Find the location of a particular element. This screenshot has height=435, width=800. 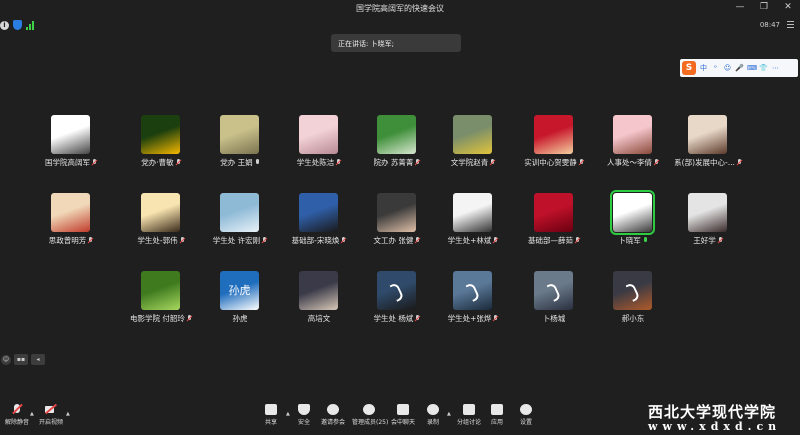

participant-tile: 党办·曹敏 is located at coordinates (161, 146).